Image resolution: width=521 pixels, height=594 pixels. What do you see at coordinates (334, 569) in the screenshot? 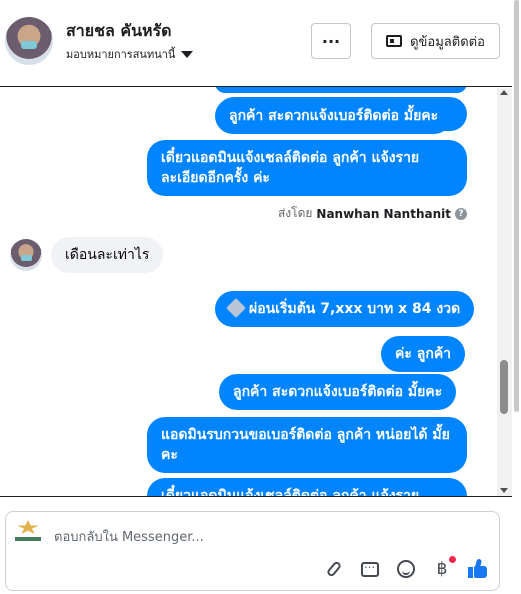
I see `attachment-icon` at bounding box center [334, 569].